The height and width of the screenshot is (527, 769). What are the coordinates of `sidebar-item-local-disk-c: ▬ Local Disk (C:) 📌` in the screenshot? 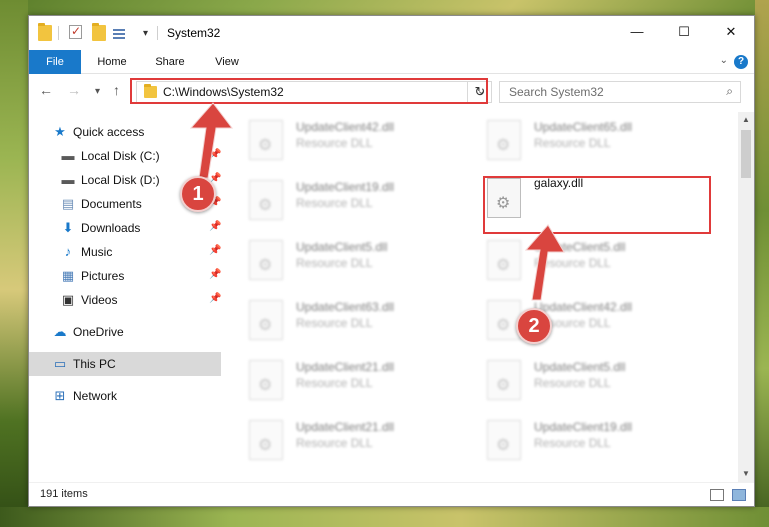 It's located at (125, 156).